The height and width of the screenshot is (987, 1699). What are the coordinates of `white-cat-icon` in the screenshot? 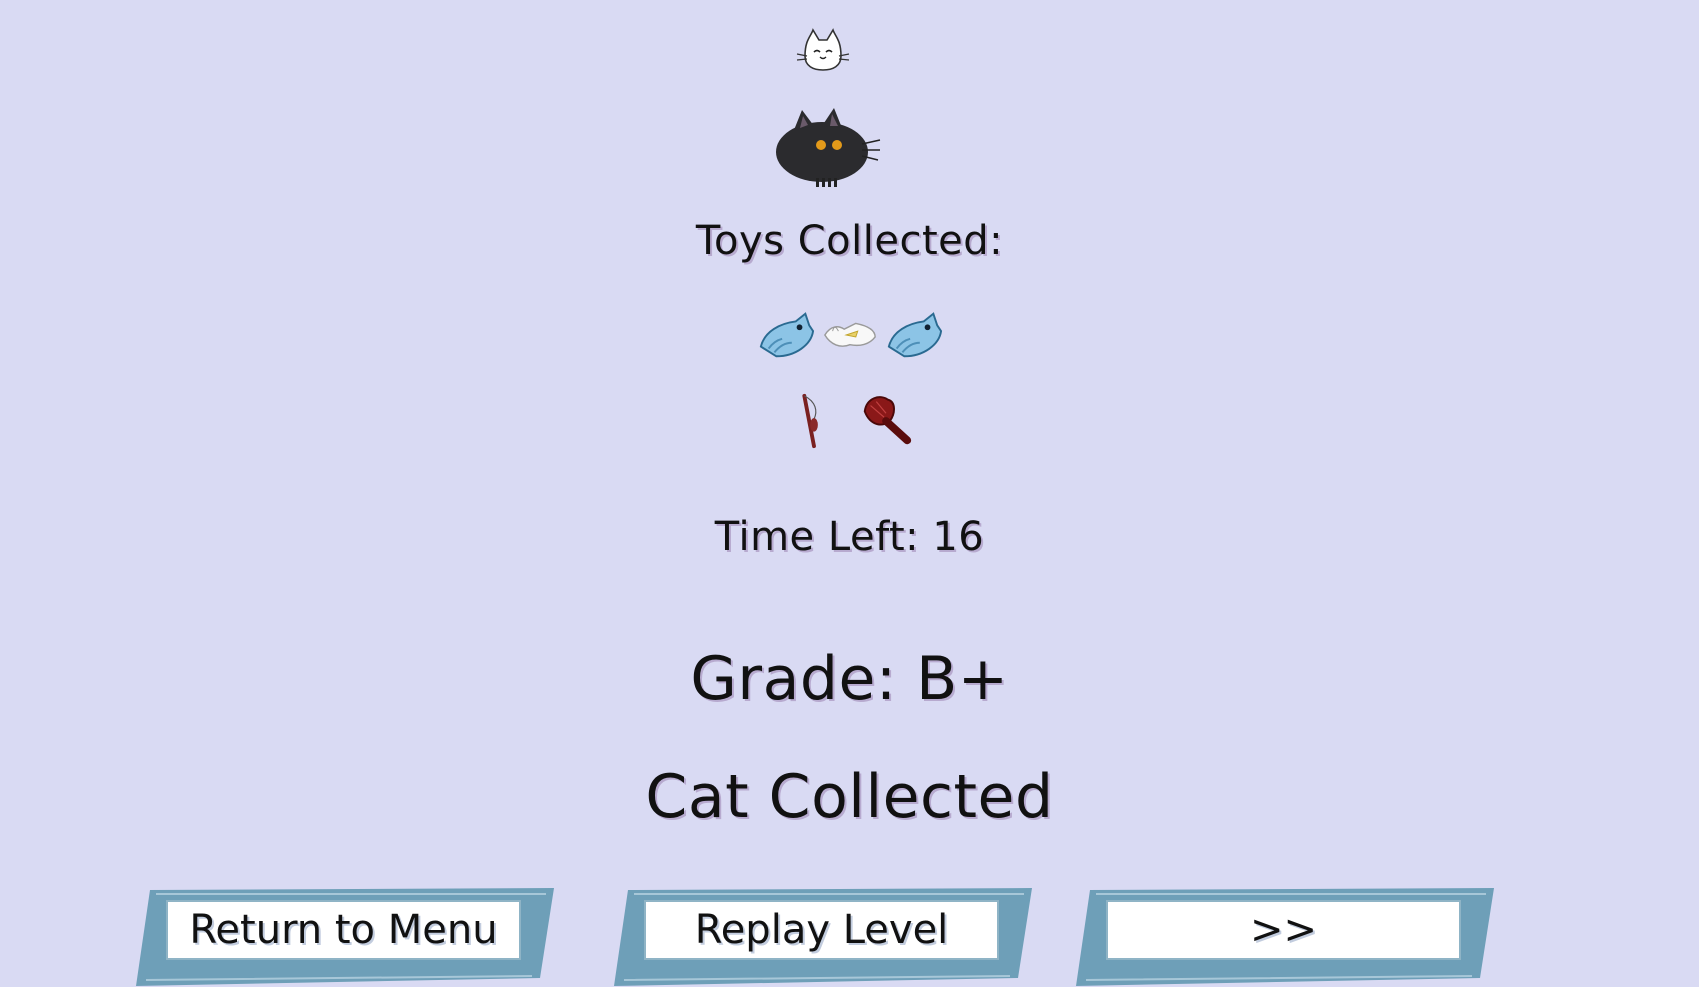 It's located at (823, 49).